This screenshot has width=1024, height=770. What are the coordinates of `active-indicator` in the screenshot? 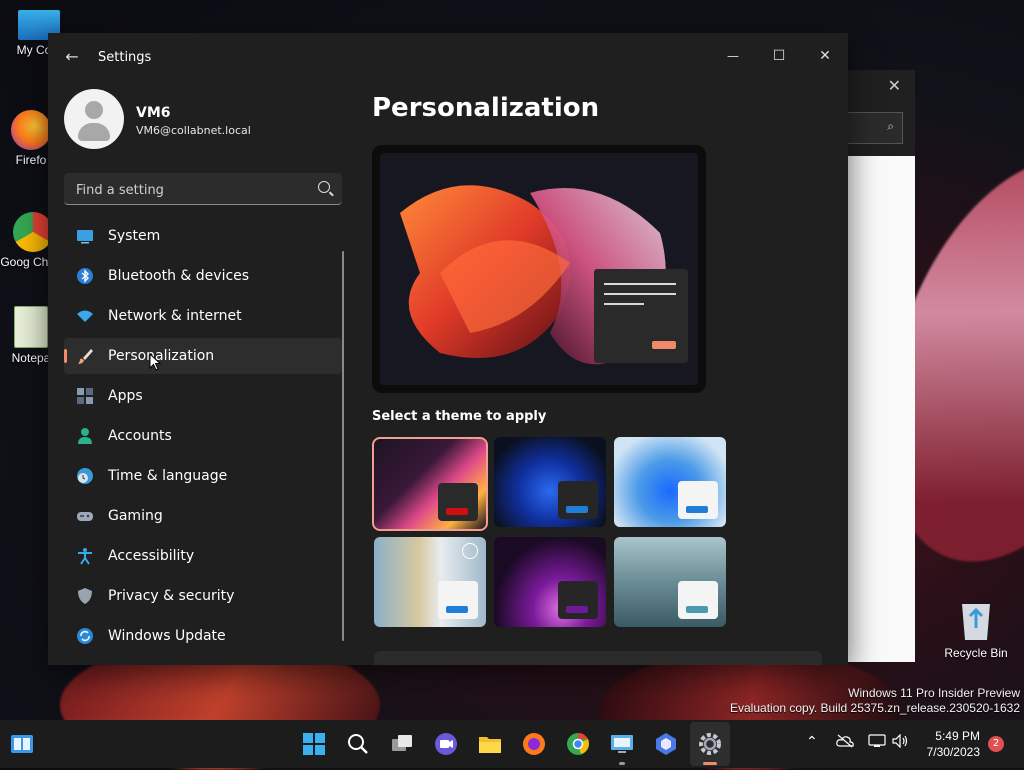 It's located at (65, 356).